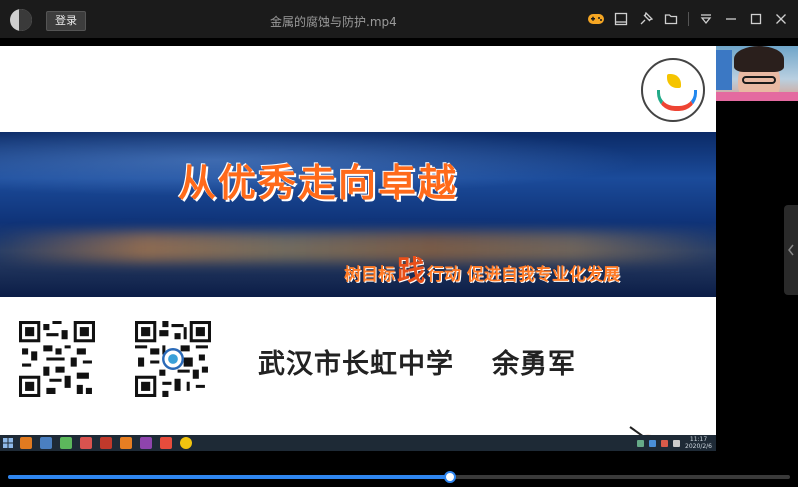  Describe the element at coordinates (229, 477) in the screenshot. I see `progress-fill` at that location.